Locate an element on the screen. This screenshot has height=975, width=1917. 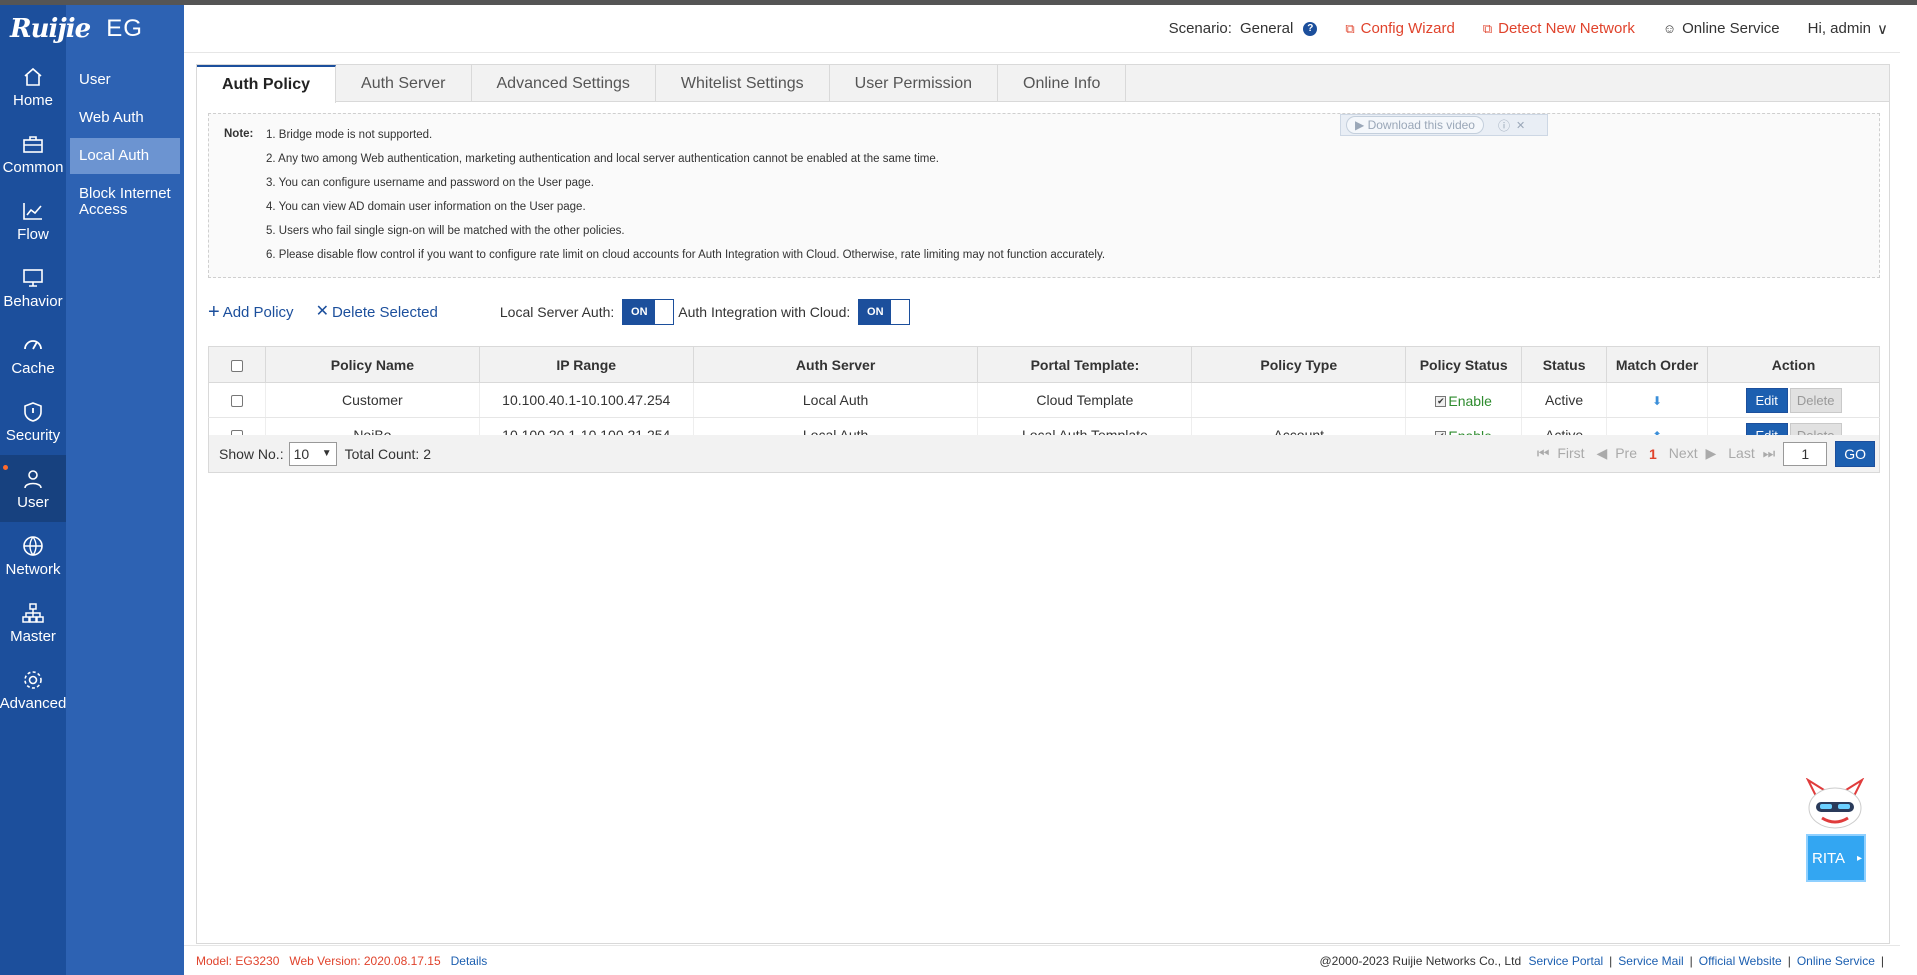
nav-item-flow: Flow is located at coordinates (33, 220).